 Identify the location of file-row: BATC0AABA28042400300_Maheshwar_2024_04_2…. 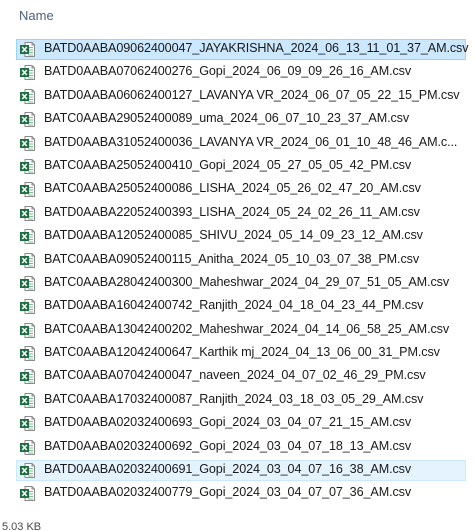
(237, 283).